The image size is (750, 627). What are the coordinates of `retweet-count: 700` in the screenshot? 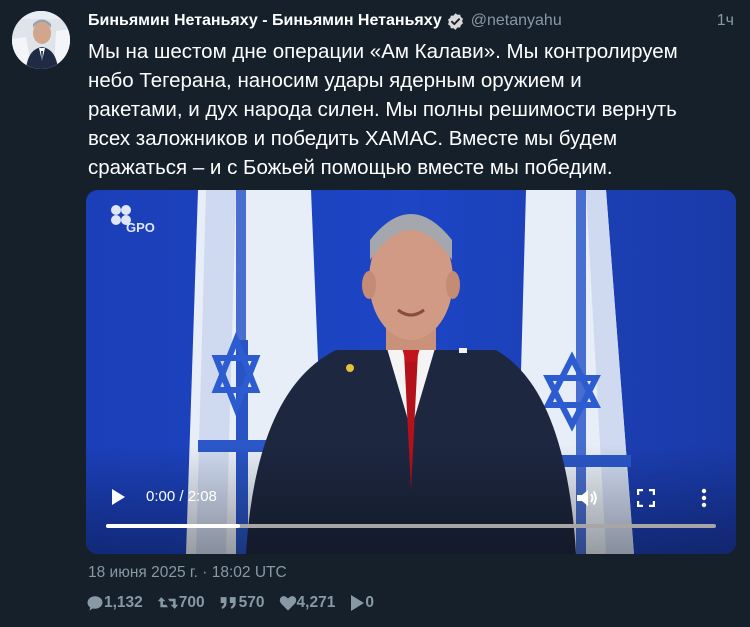 It's located at (191, 602).